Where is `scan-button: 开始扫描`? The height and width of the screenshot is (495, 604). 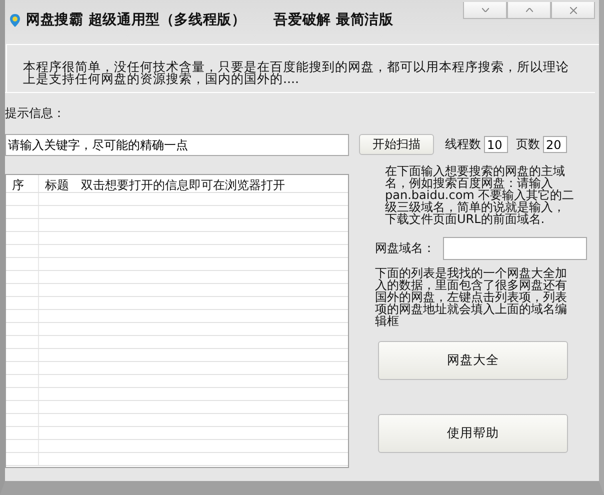
scan-button: 开始扫描 is located at coordinates (396, 144).